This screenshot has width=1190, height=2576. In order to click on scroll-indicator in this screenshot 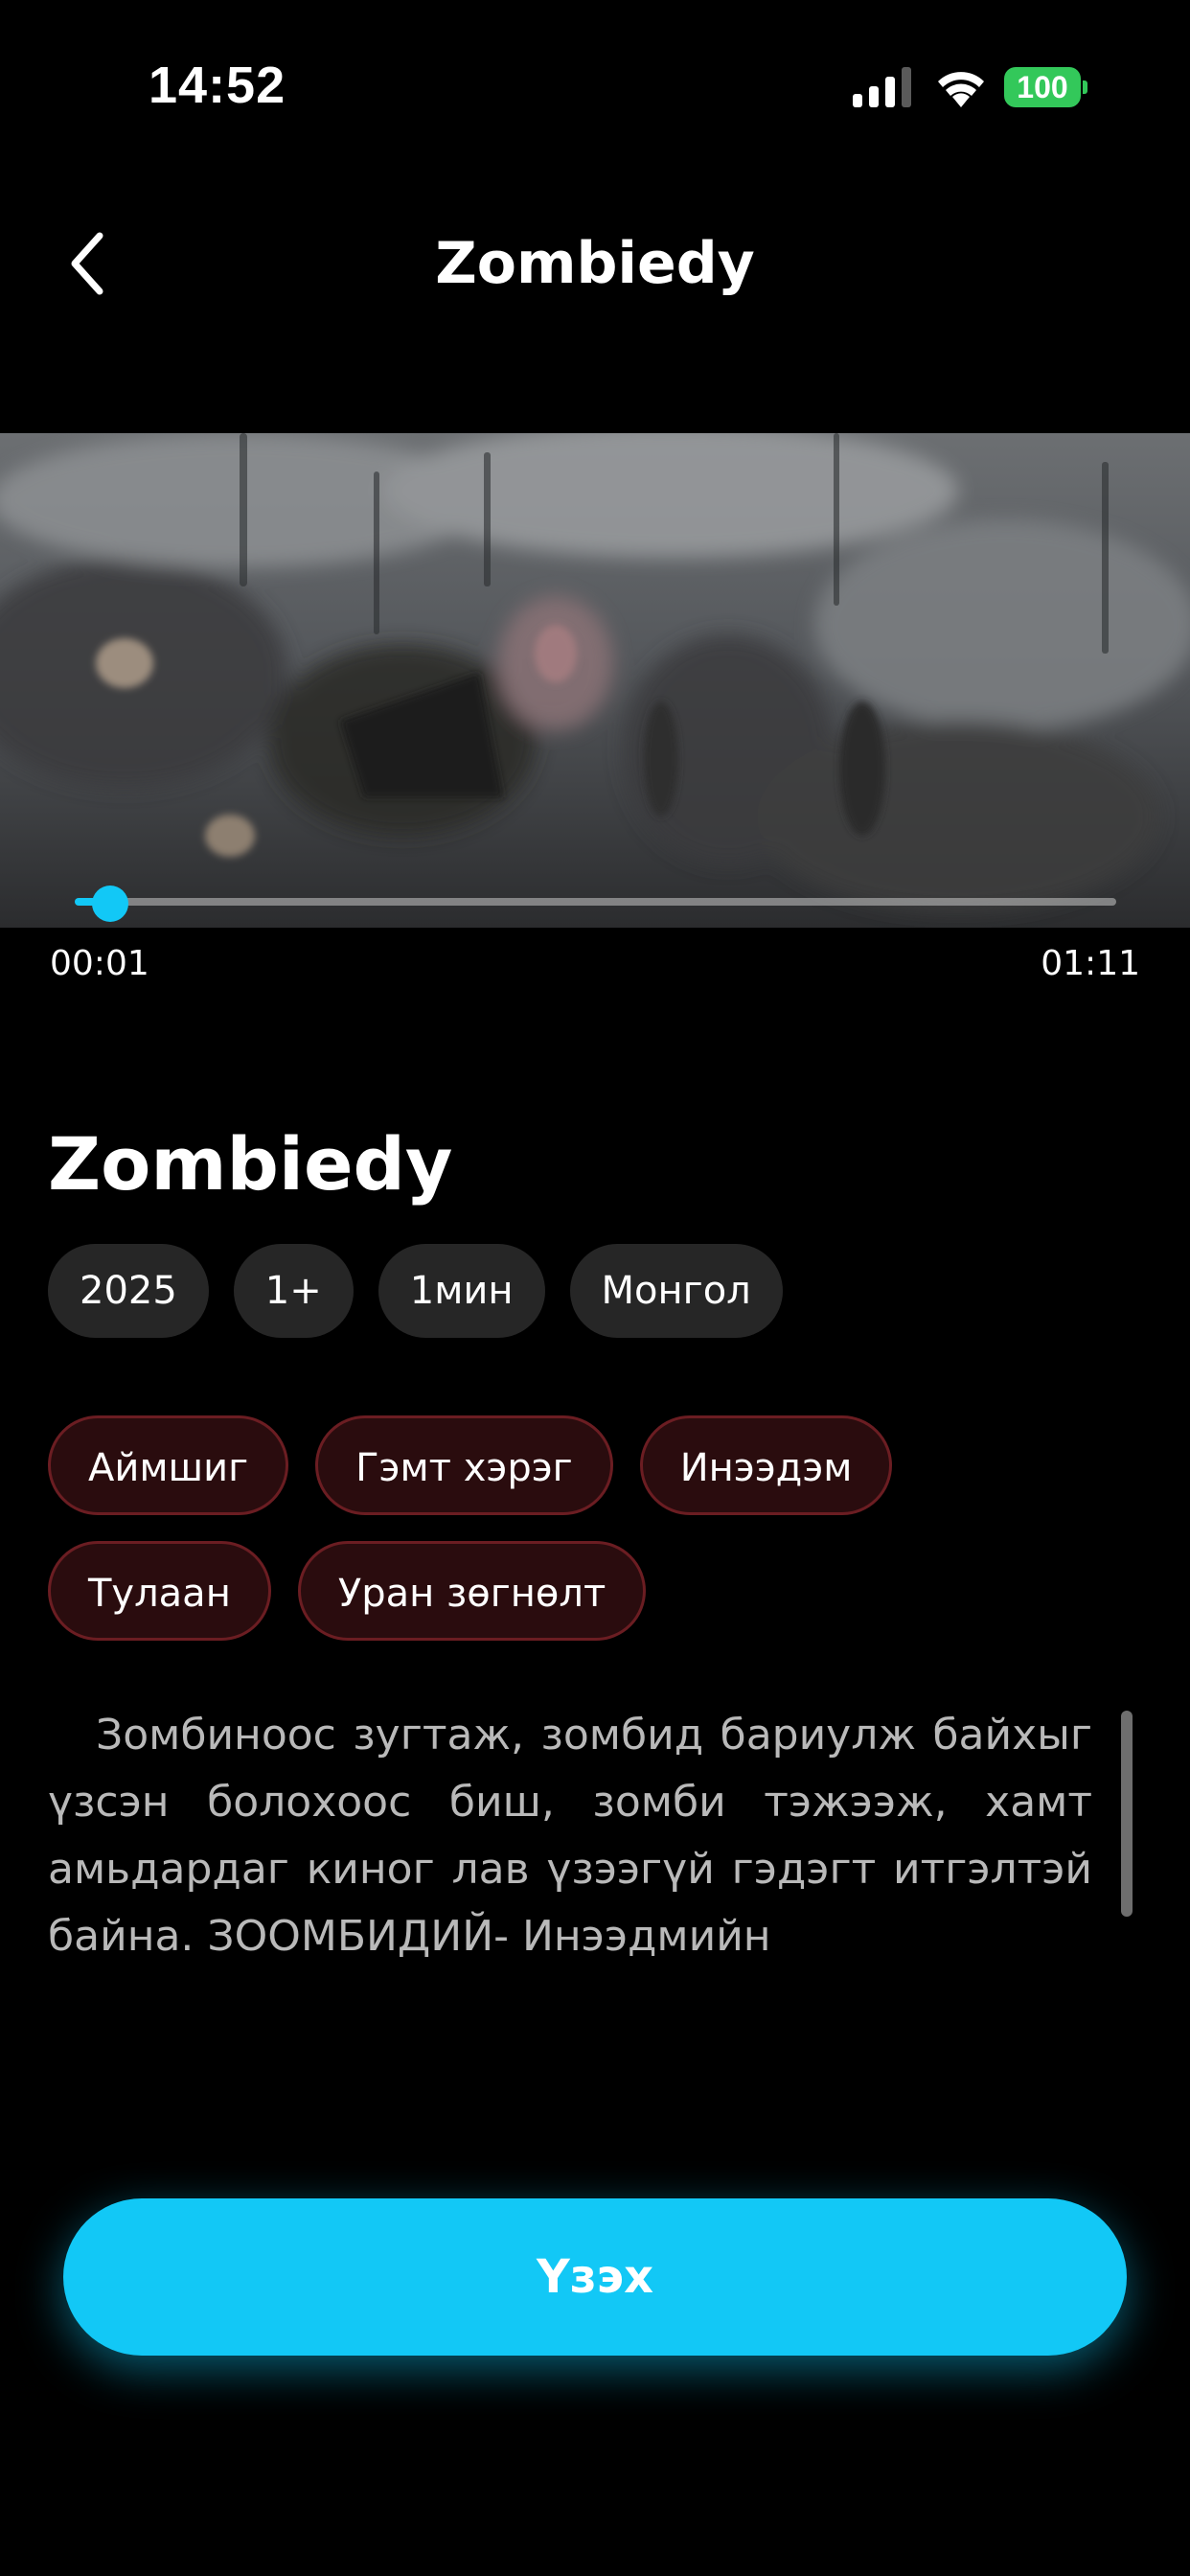, I will do `click(1127, 1814)`.